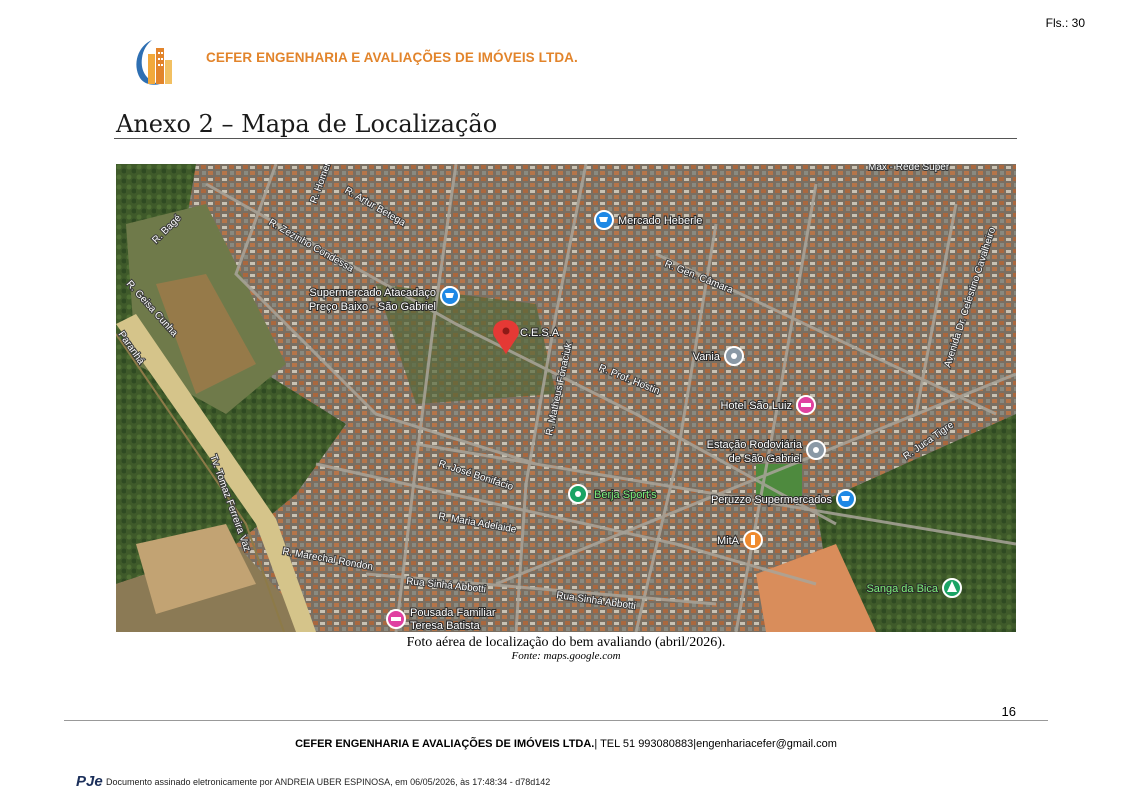  Describe the element at coordinates (445, 626) in the screenshot. I see `svg-text: Teresa Batista` at that location.